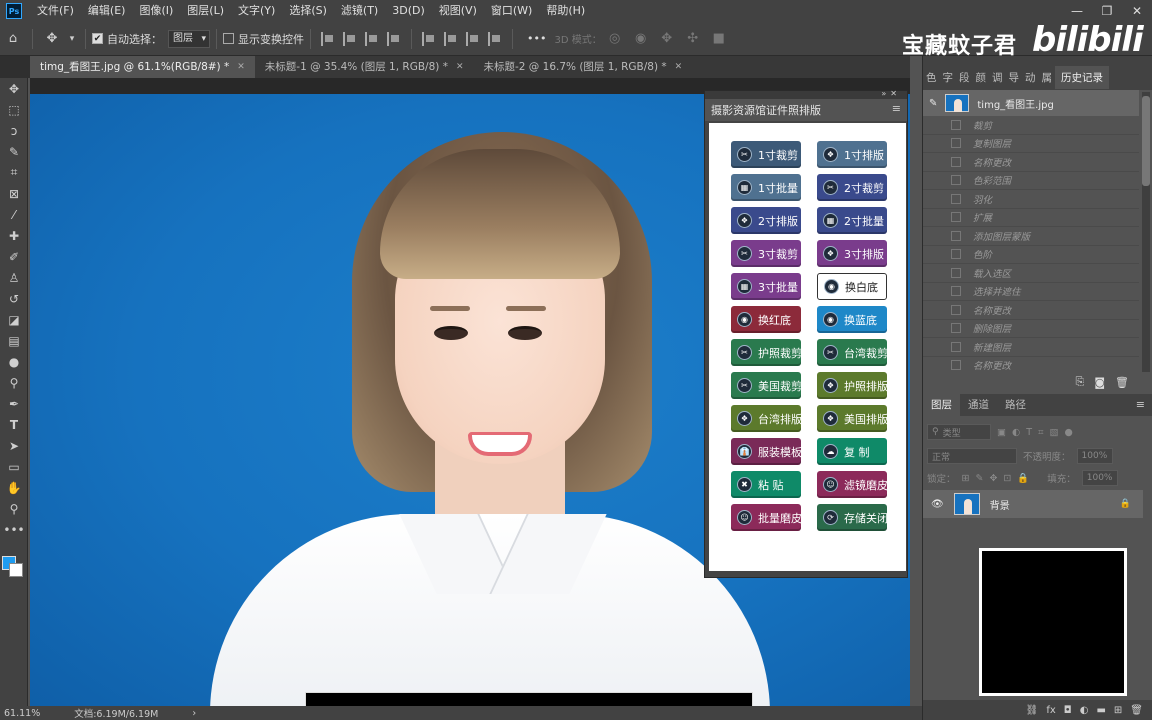 This screenshot has width=1152, height=720. What do you see at coordinates (451, 38) in the screenshot?
I see `align-vcenter-icon` at bounding box center [451, 38].